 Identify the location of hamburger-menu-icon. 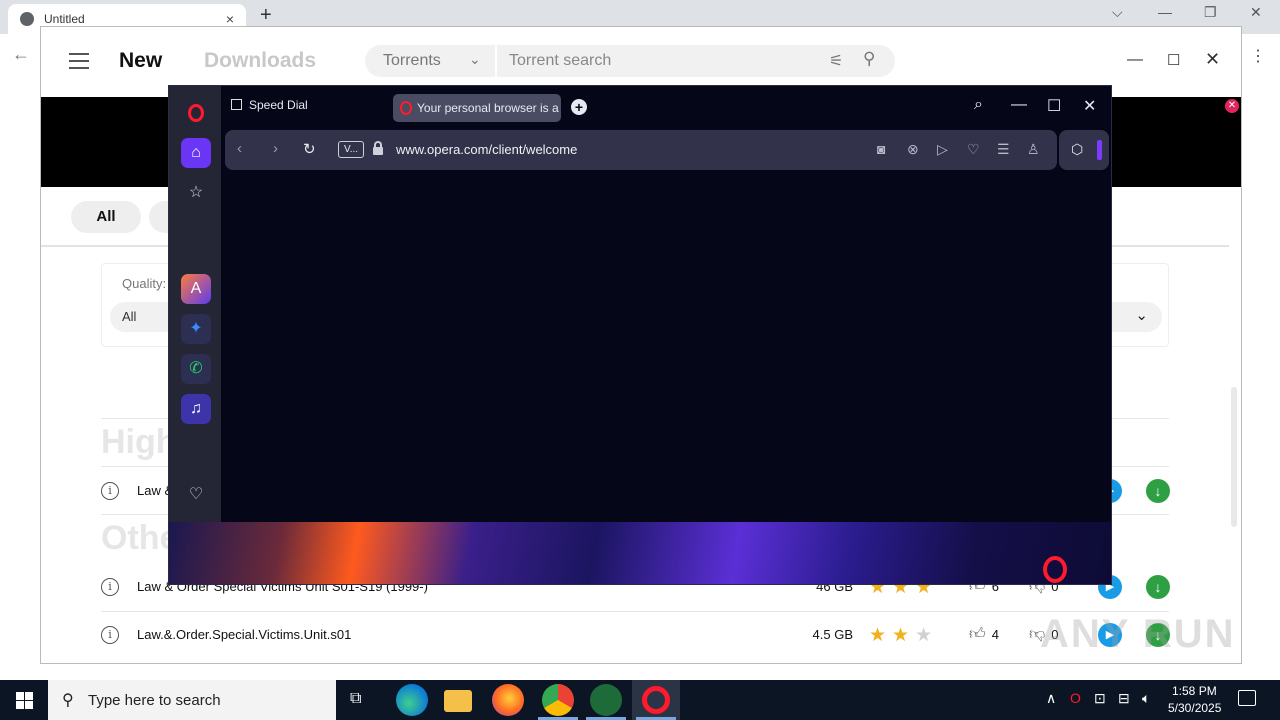
(79, 61).